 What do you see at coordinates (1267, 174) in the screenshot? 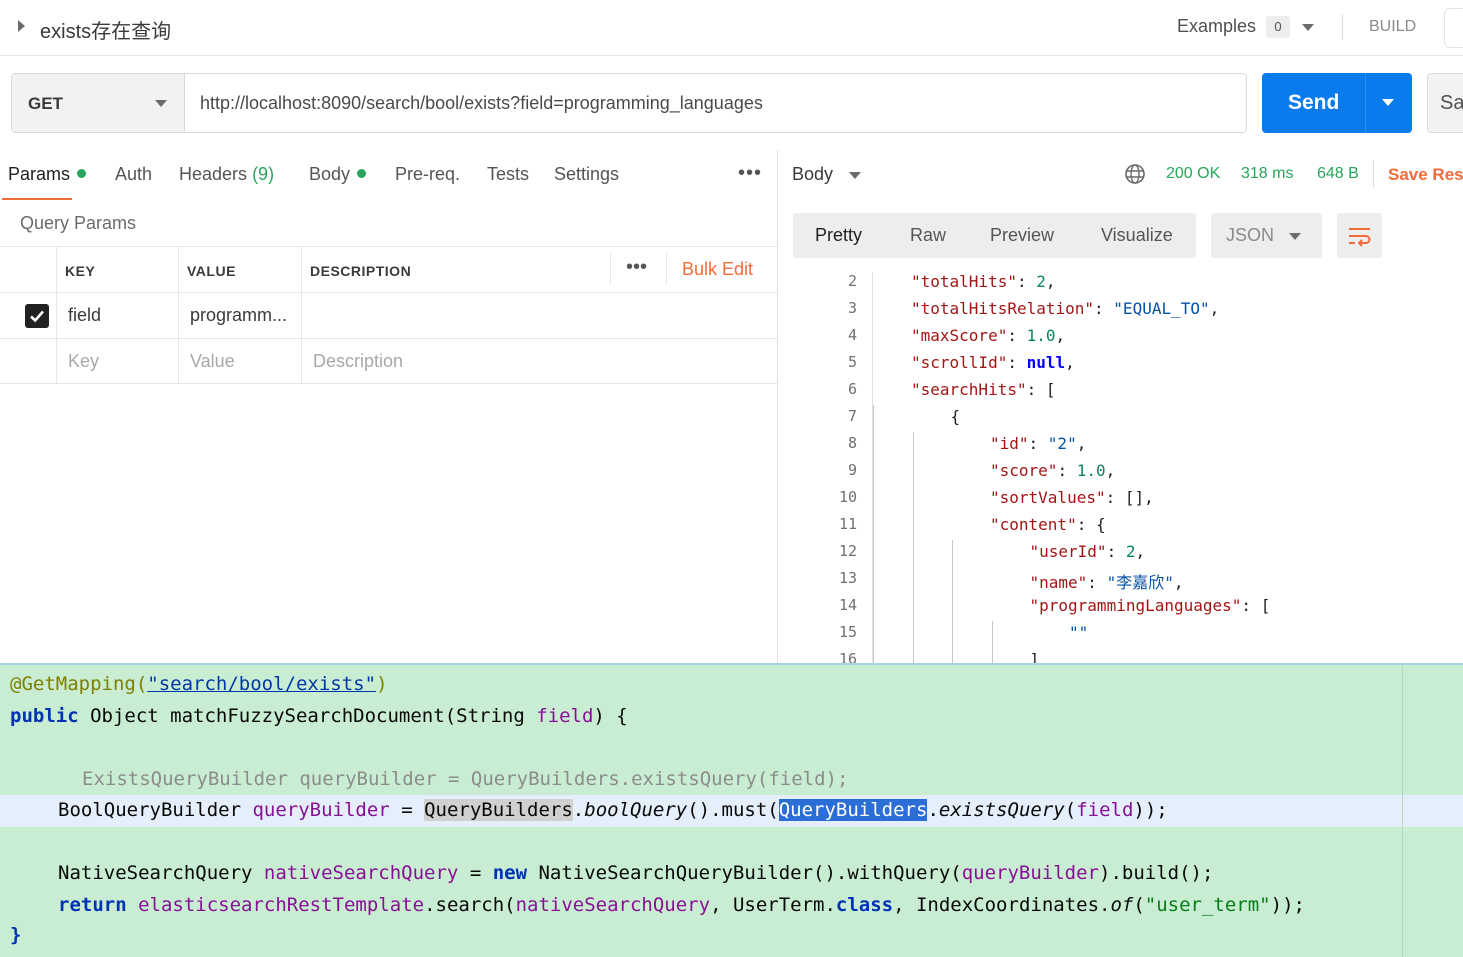
I see `response-time: 318 ms` at bounding box center [1267, 174].